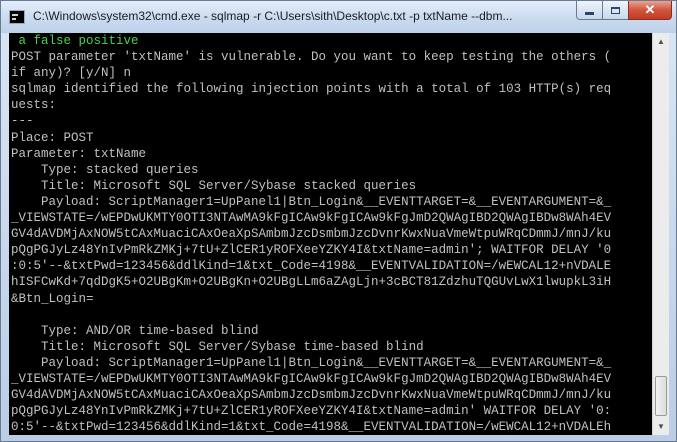 The width and height of the screenshot is (677, 442). What do you see at coordinates (17, 17) in the screenshot?
I see `cmd-app-icon` at bounding box center [17, 17].